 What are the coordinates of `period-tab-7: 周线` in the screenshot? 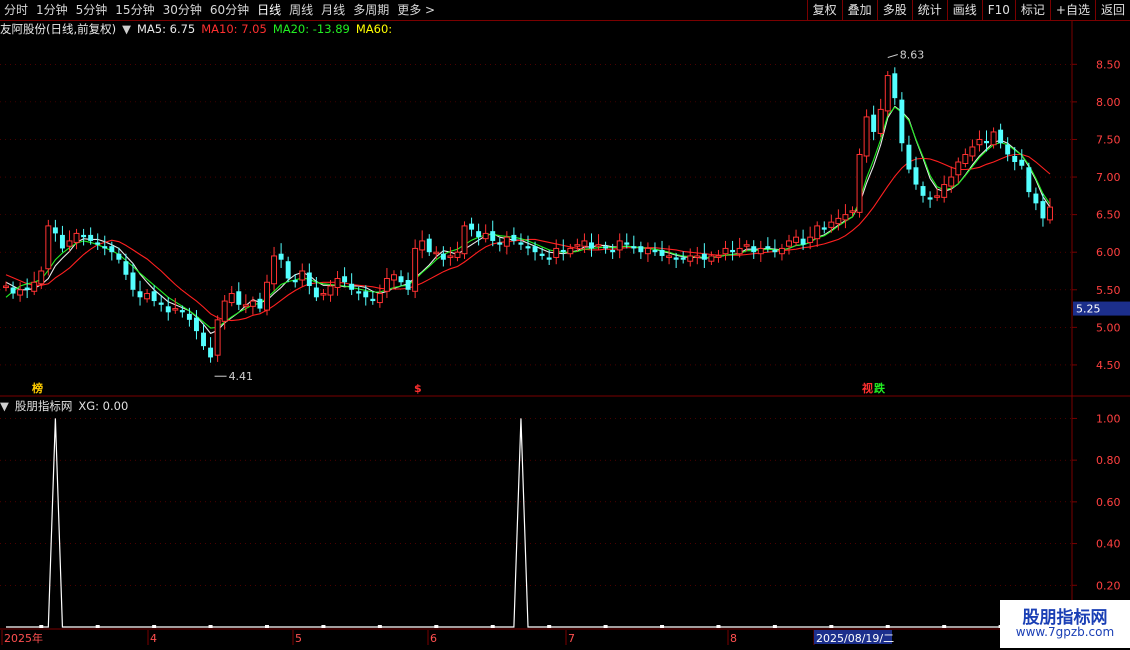 It's located at (301, 10).